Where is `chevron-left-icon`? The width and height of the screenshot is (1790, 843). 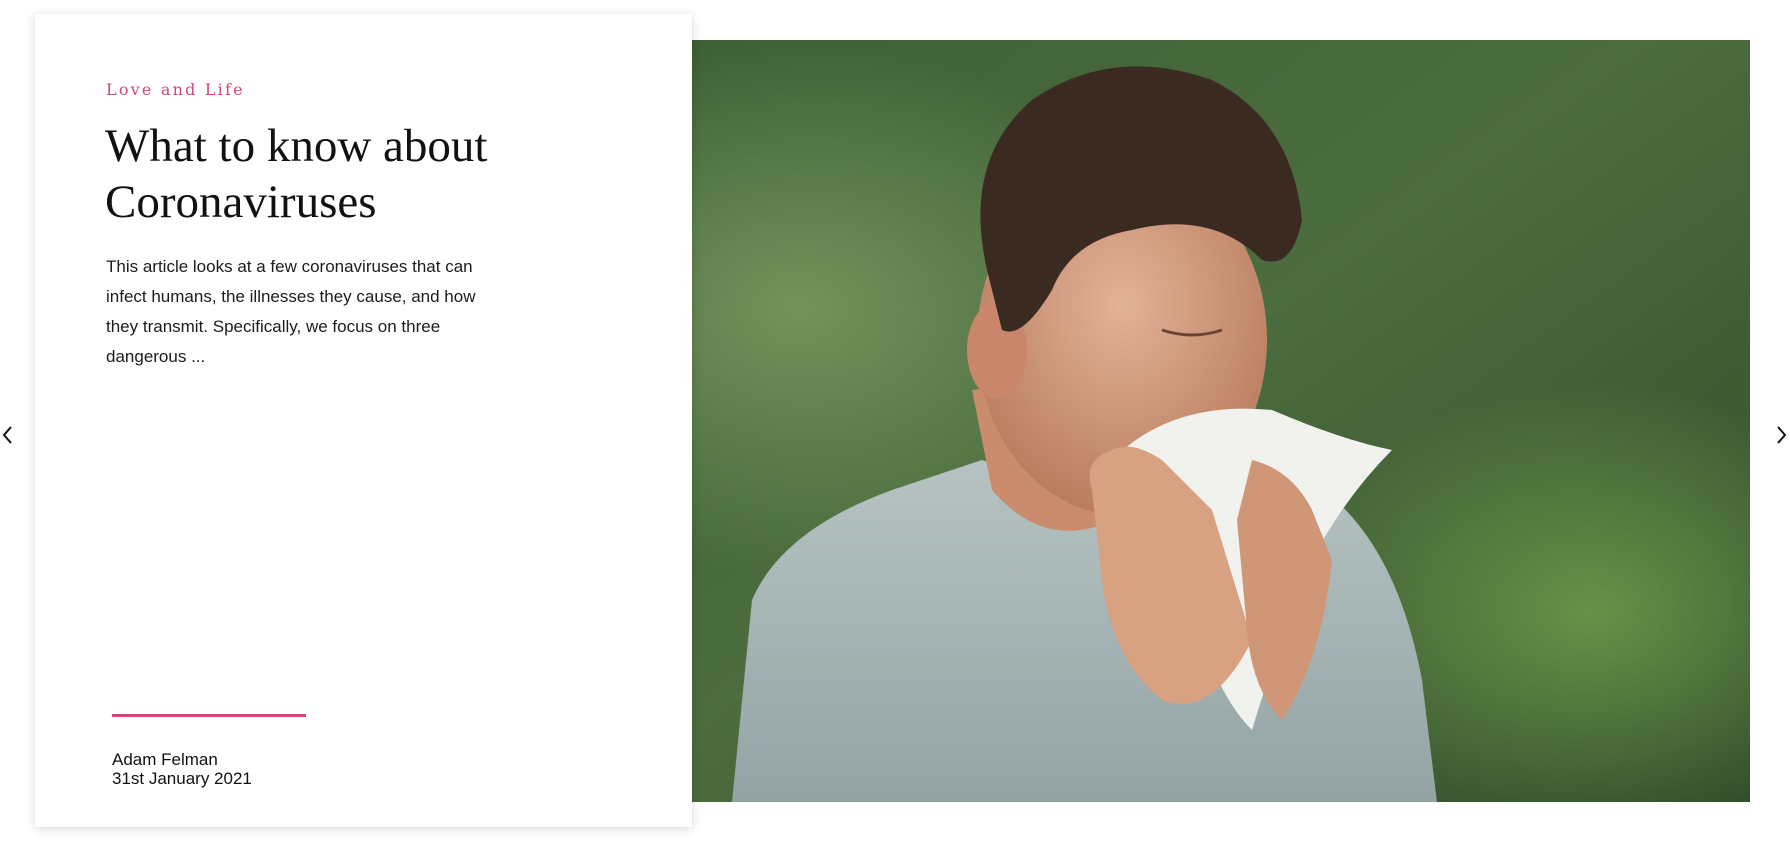 chevron-left-icon is located at coordinates (7, 435).